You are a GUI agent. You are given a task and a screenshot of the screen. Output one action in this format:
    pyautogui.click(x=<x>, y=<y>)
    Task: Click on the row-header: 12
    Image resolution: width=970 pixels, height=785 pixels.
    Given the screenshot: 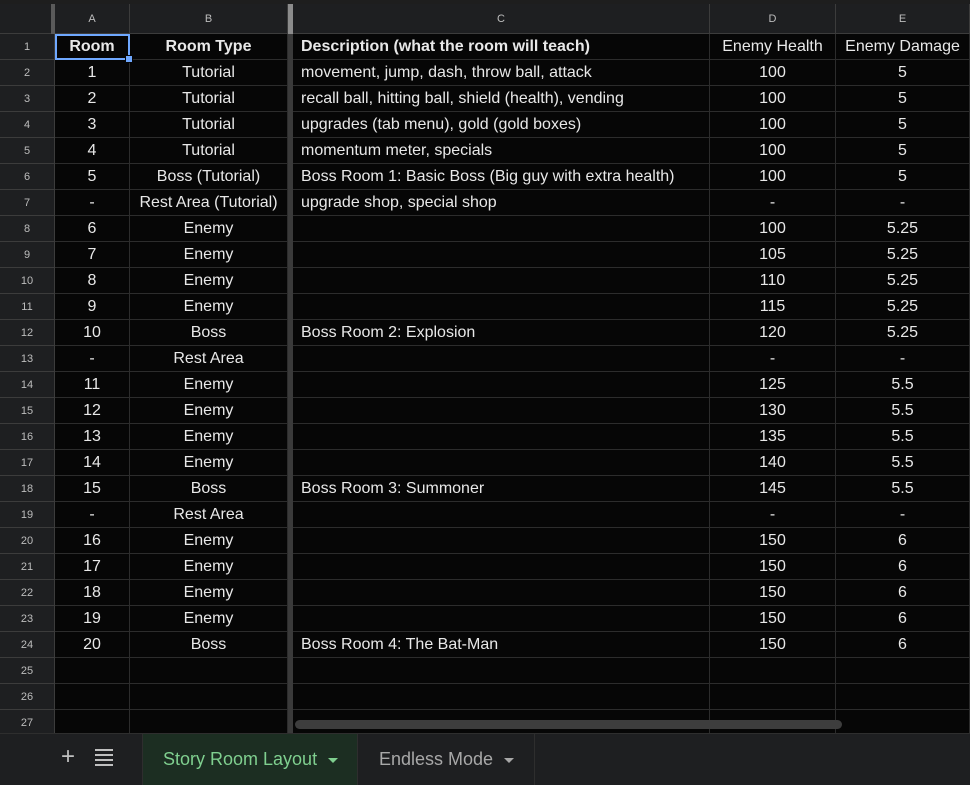 What is the action you would take?
    pyautogui.click(x=27, y=333)
    